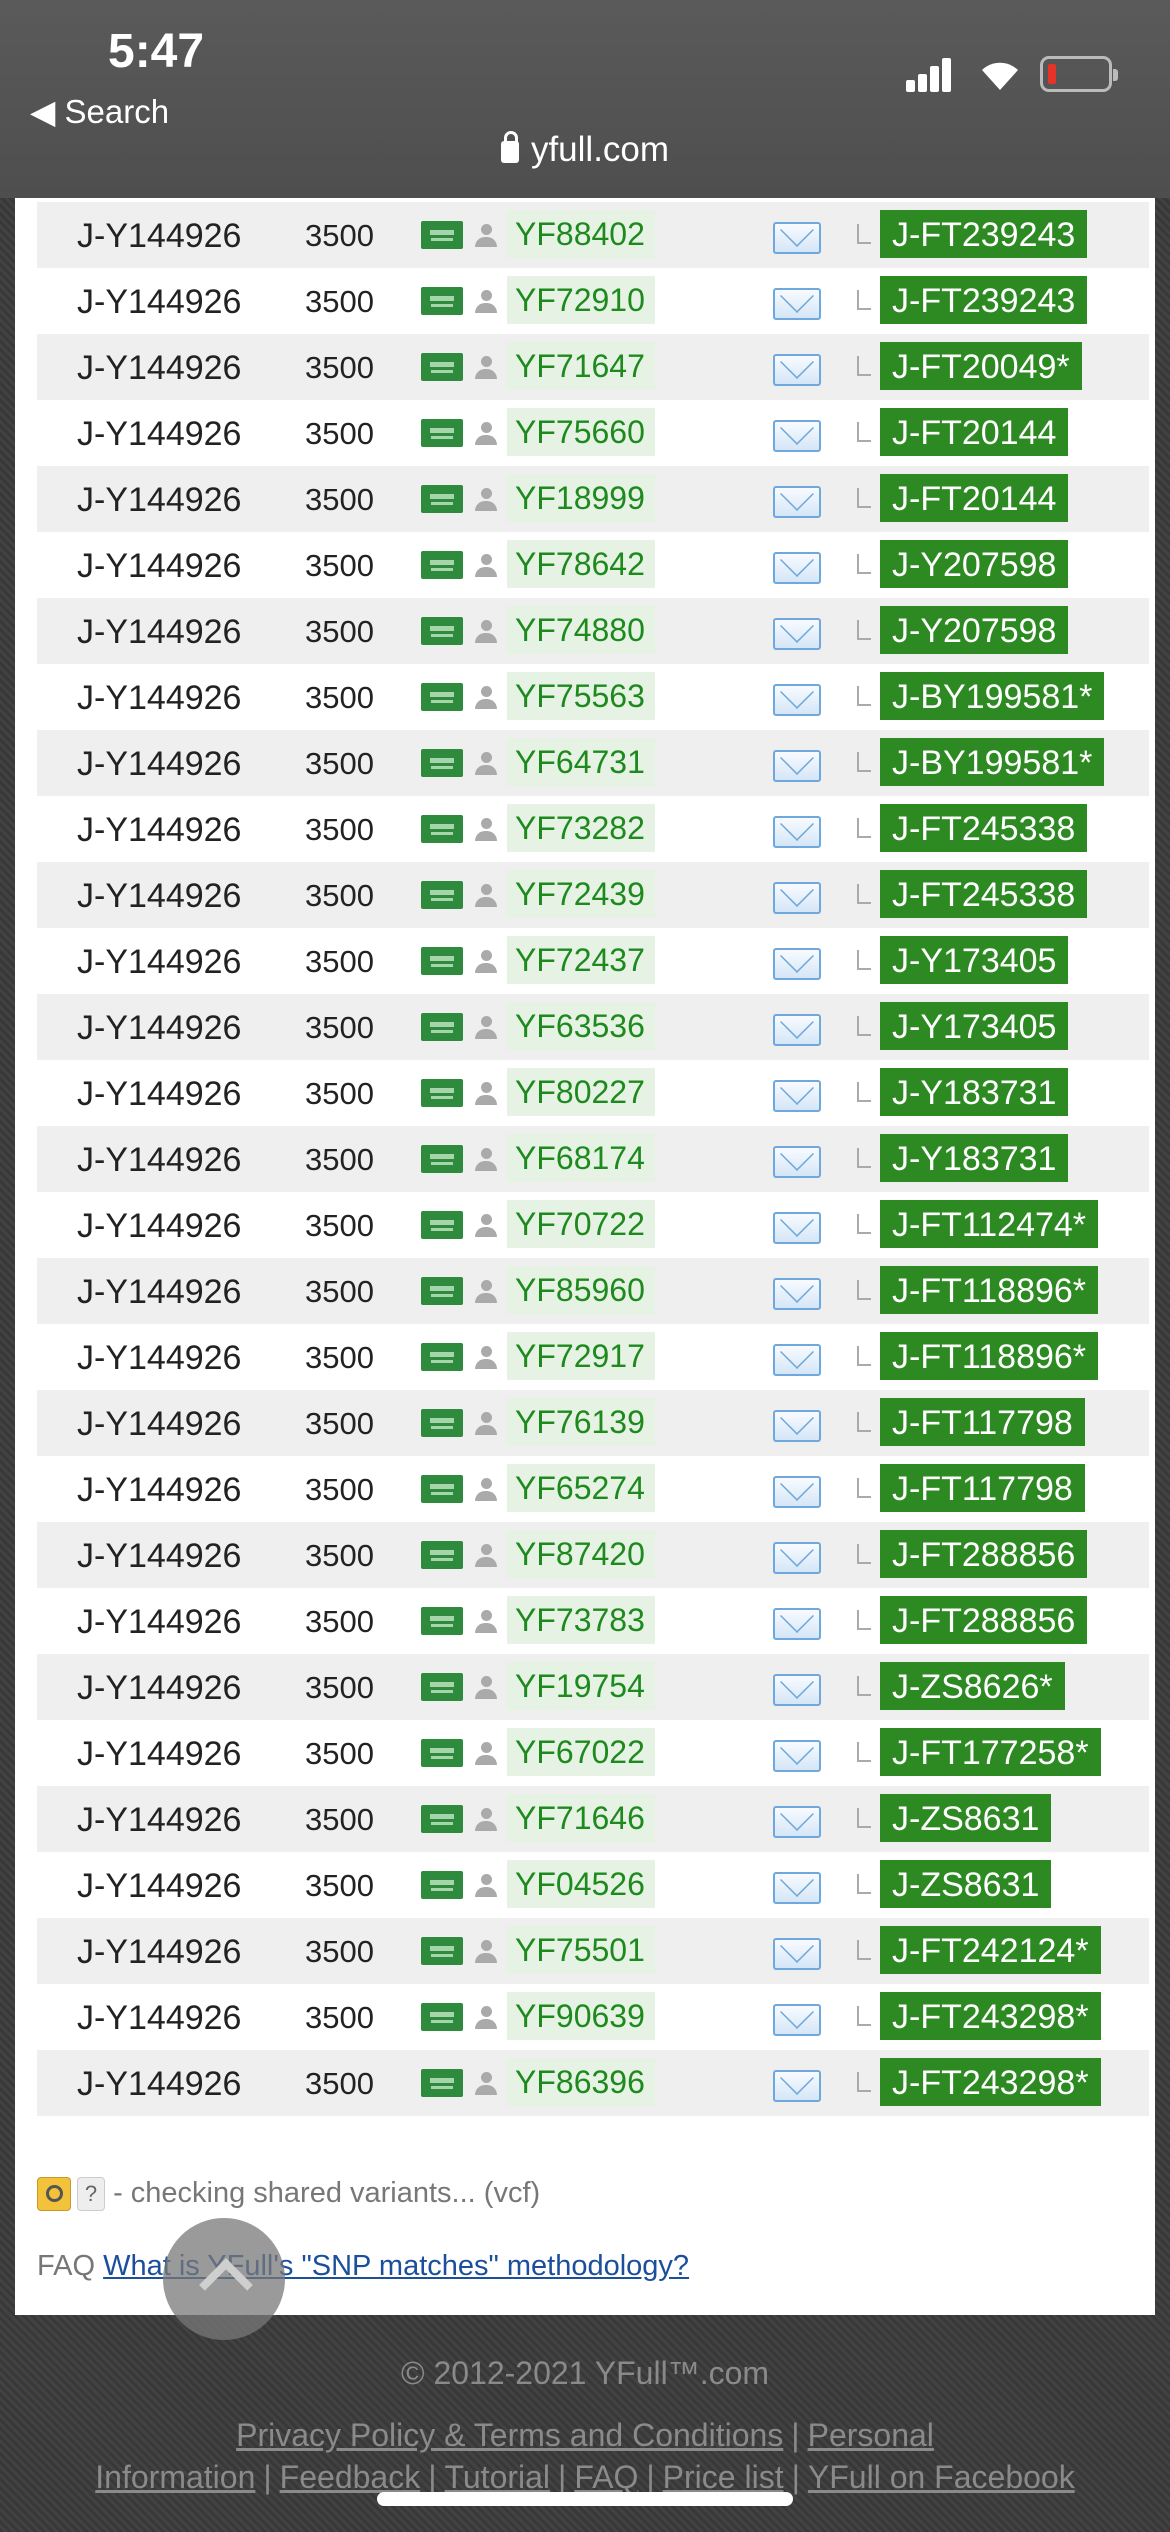 This screenshot has width=1170, height=2532. What do you see at coordinates (581, 762) in the screenshot?
I see `yfull-id-link: YF64731` at bounding box center [581, 762].